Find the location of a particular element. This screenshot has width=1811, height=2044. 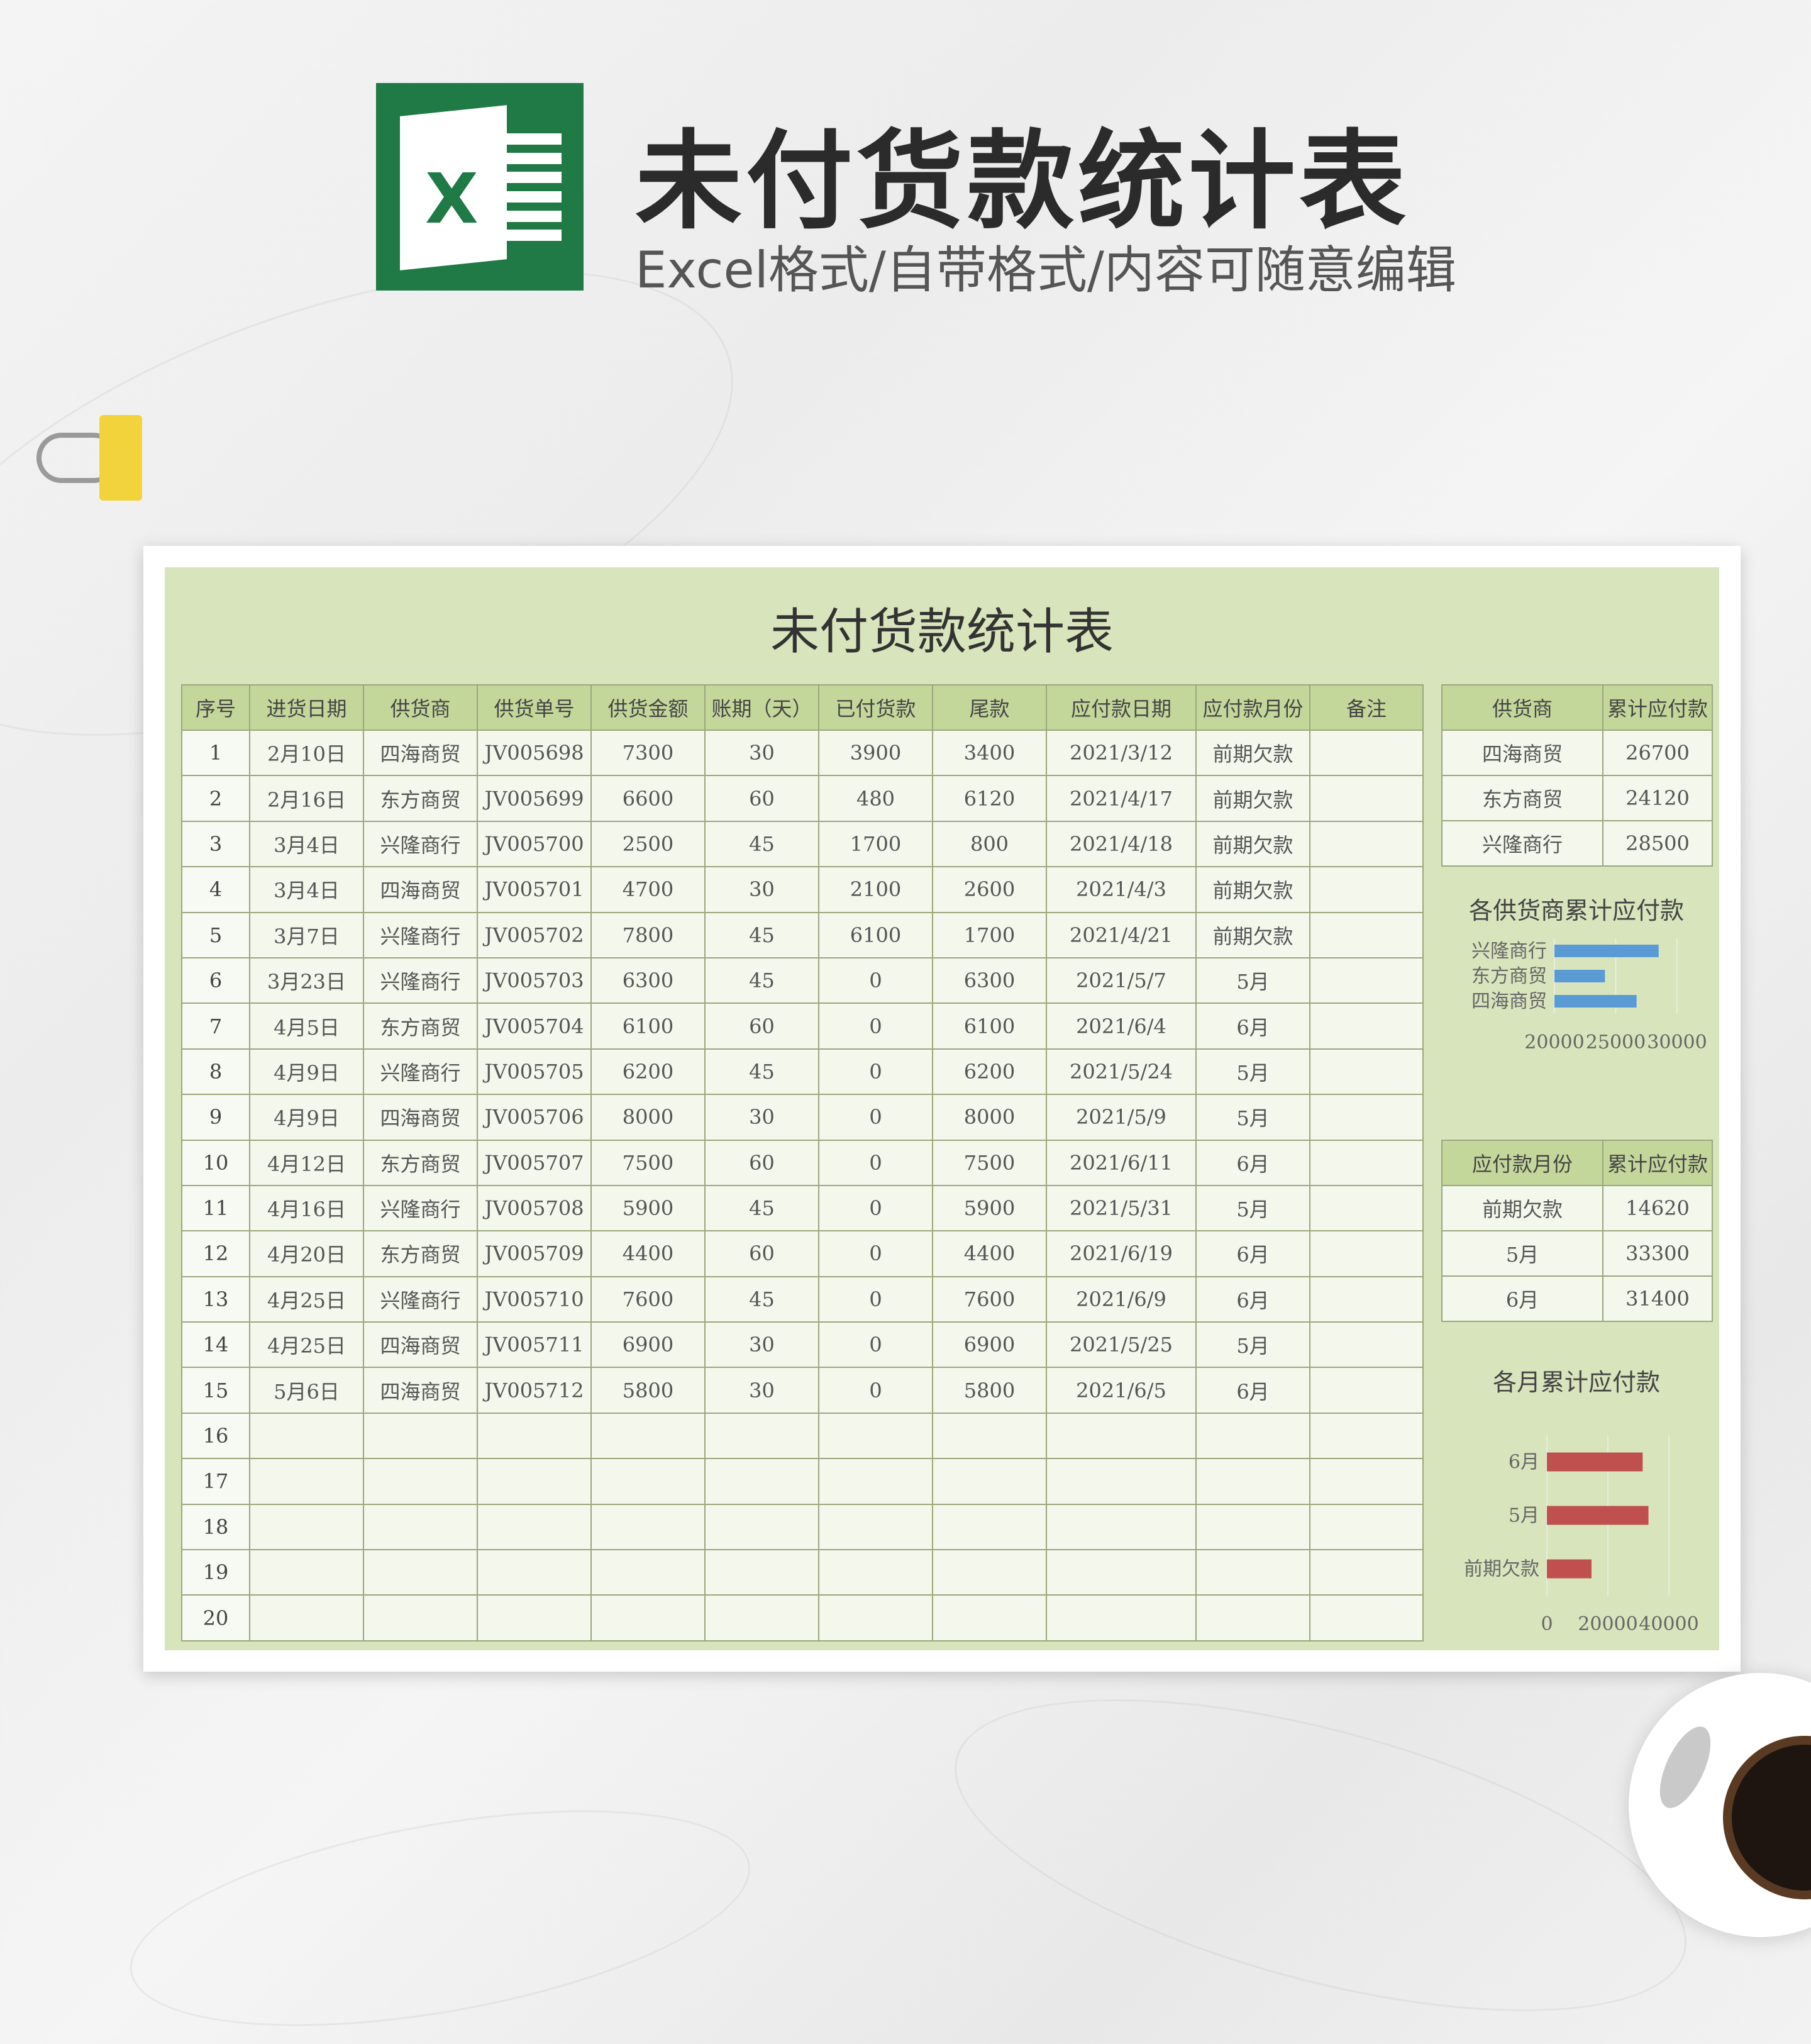

table-cell: JV005700 is located at coordinates (534, 844).